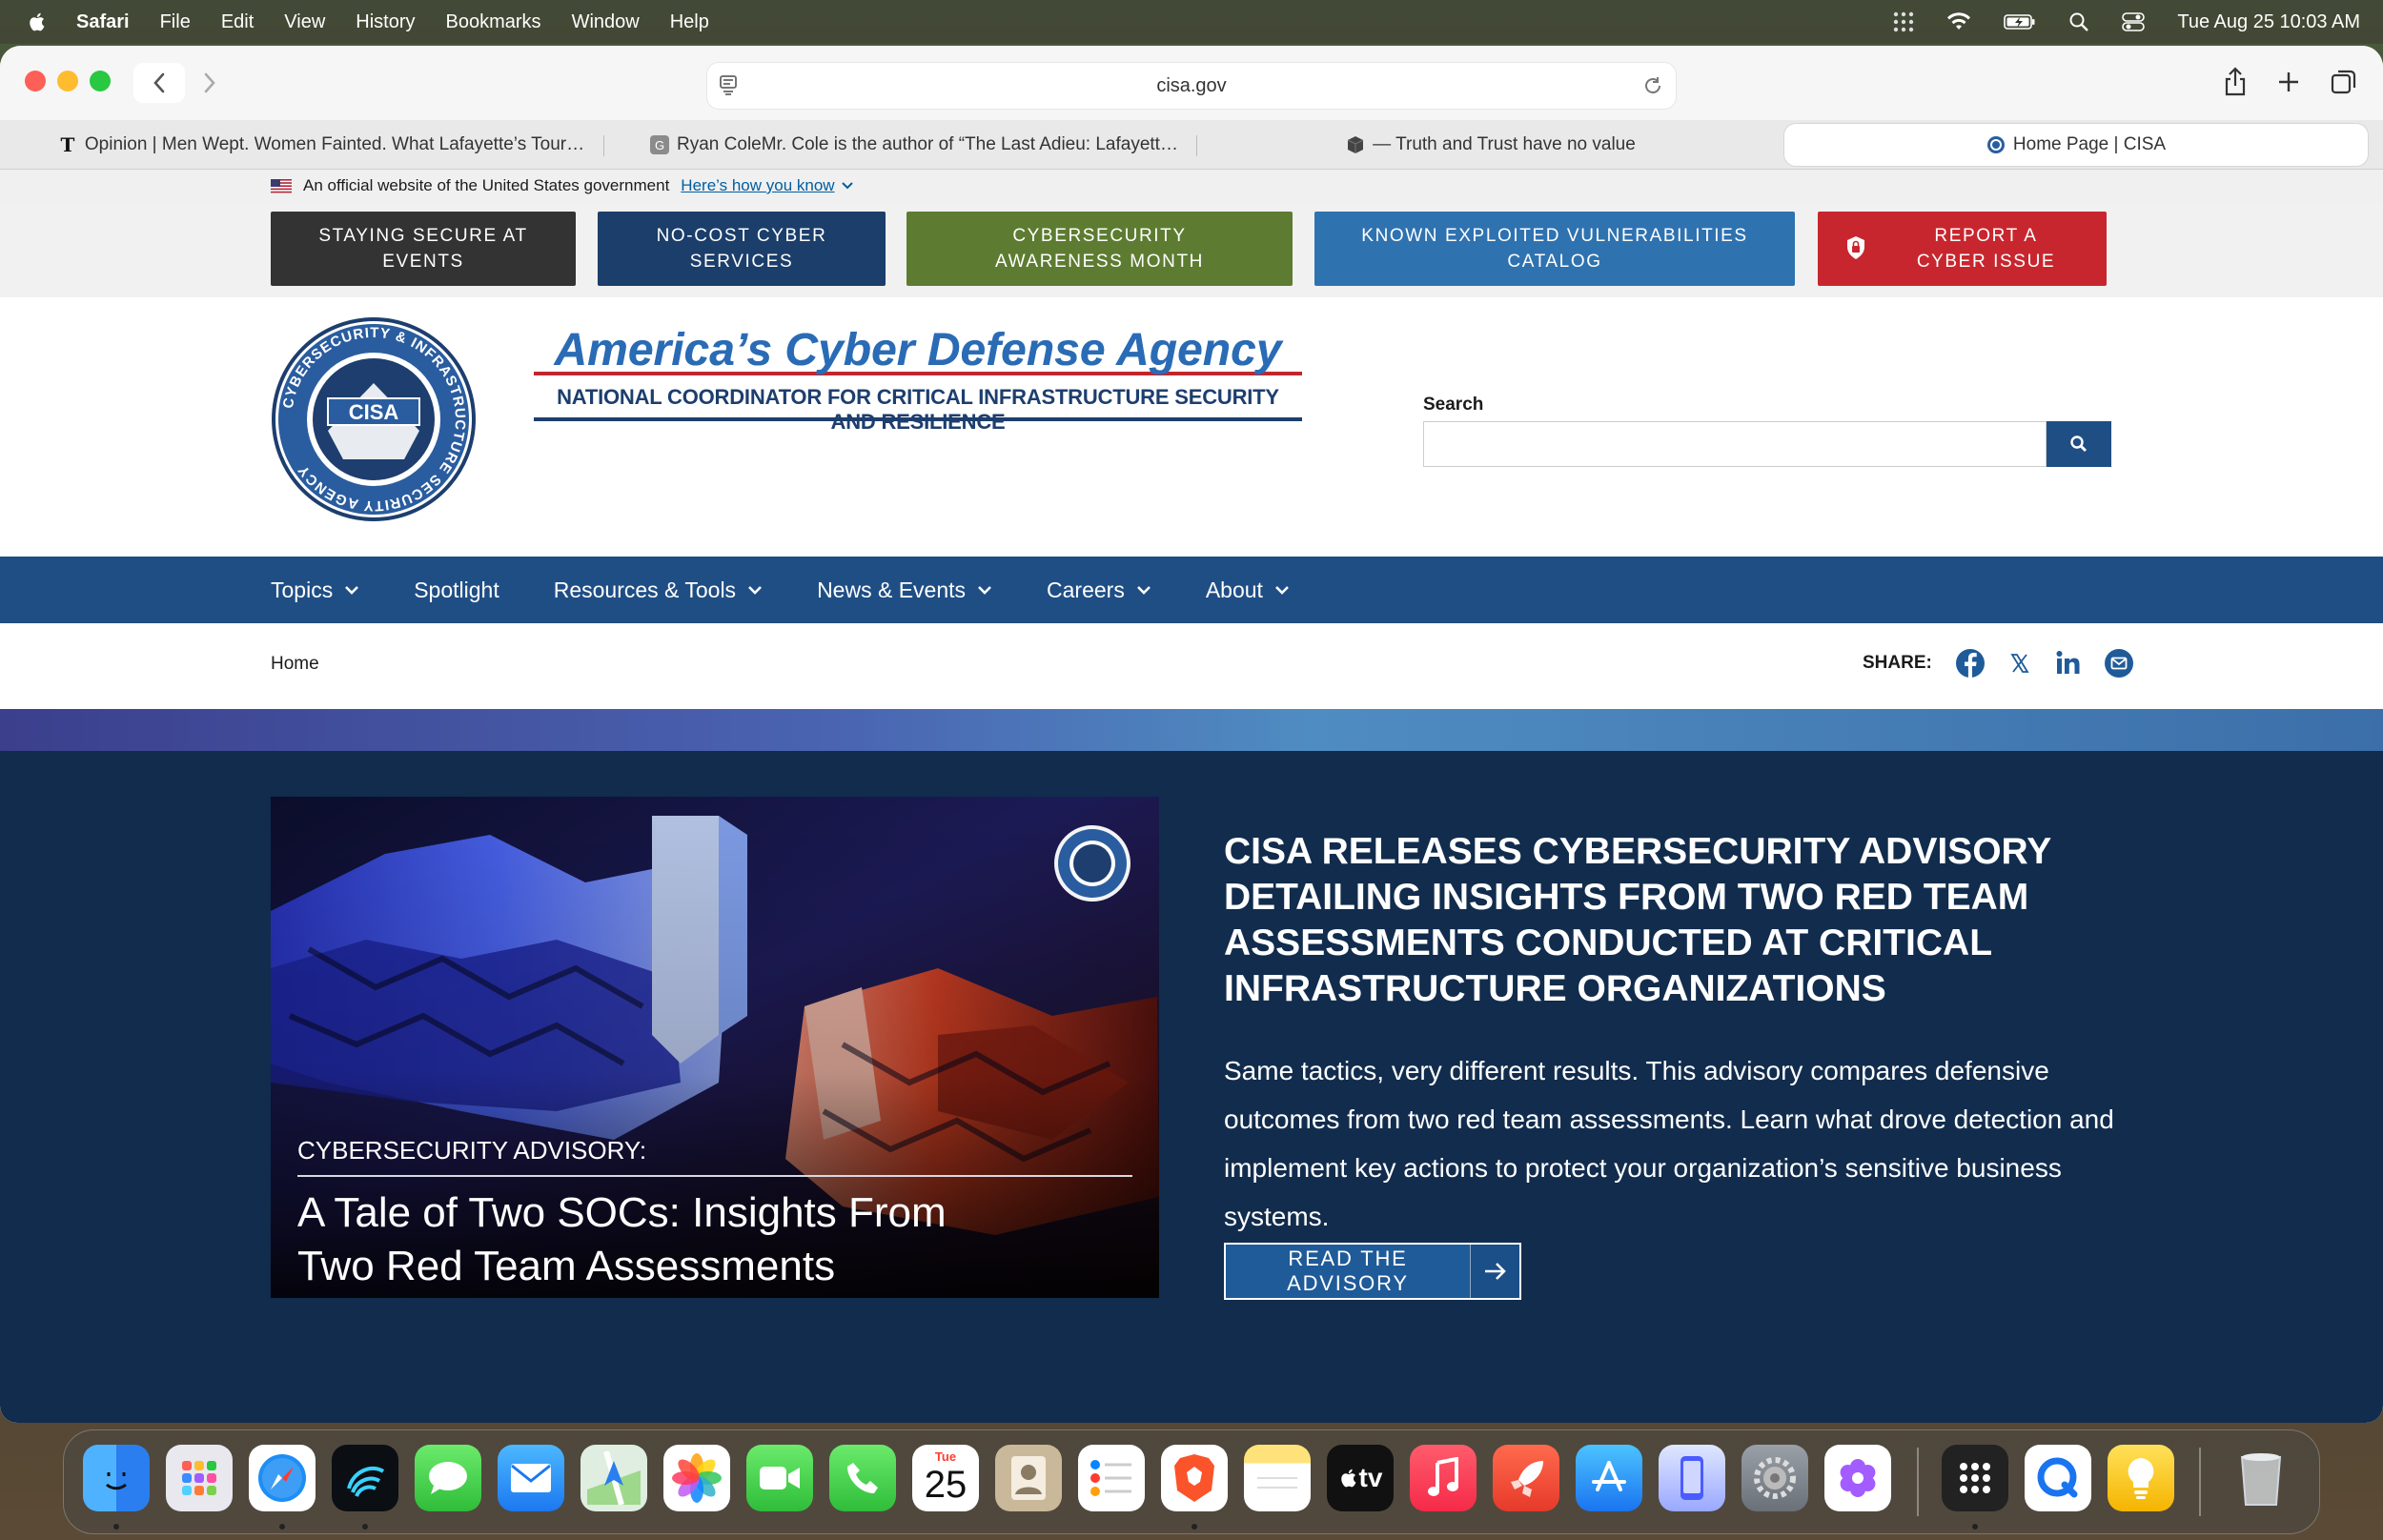 Image resolution: width=2383 pixels, height=1540 pixels. I want to click on back-button, so click(159, 83).